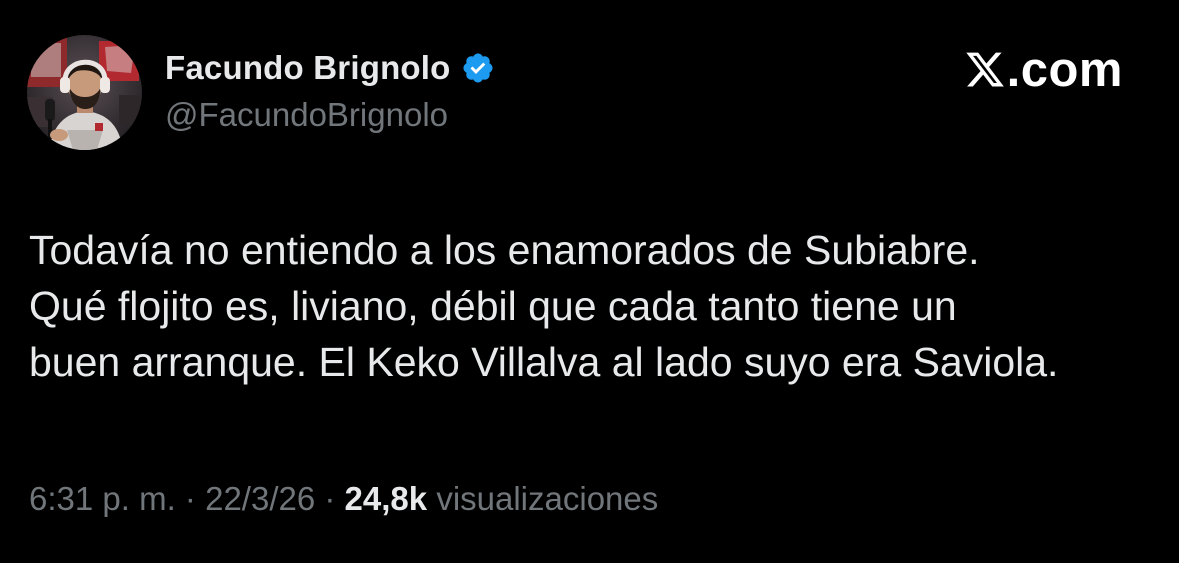 The image size is (1179, 563). Describe the element at coordinates (985, 70) in the screenshot. I see `x-logo-icon` at that location.